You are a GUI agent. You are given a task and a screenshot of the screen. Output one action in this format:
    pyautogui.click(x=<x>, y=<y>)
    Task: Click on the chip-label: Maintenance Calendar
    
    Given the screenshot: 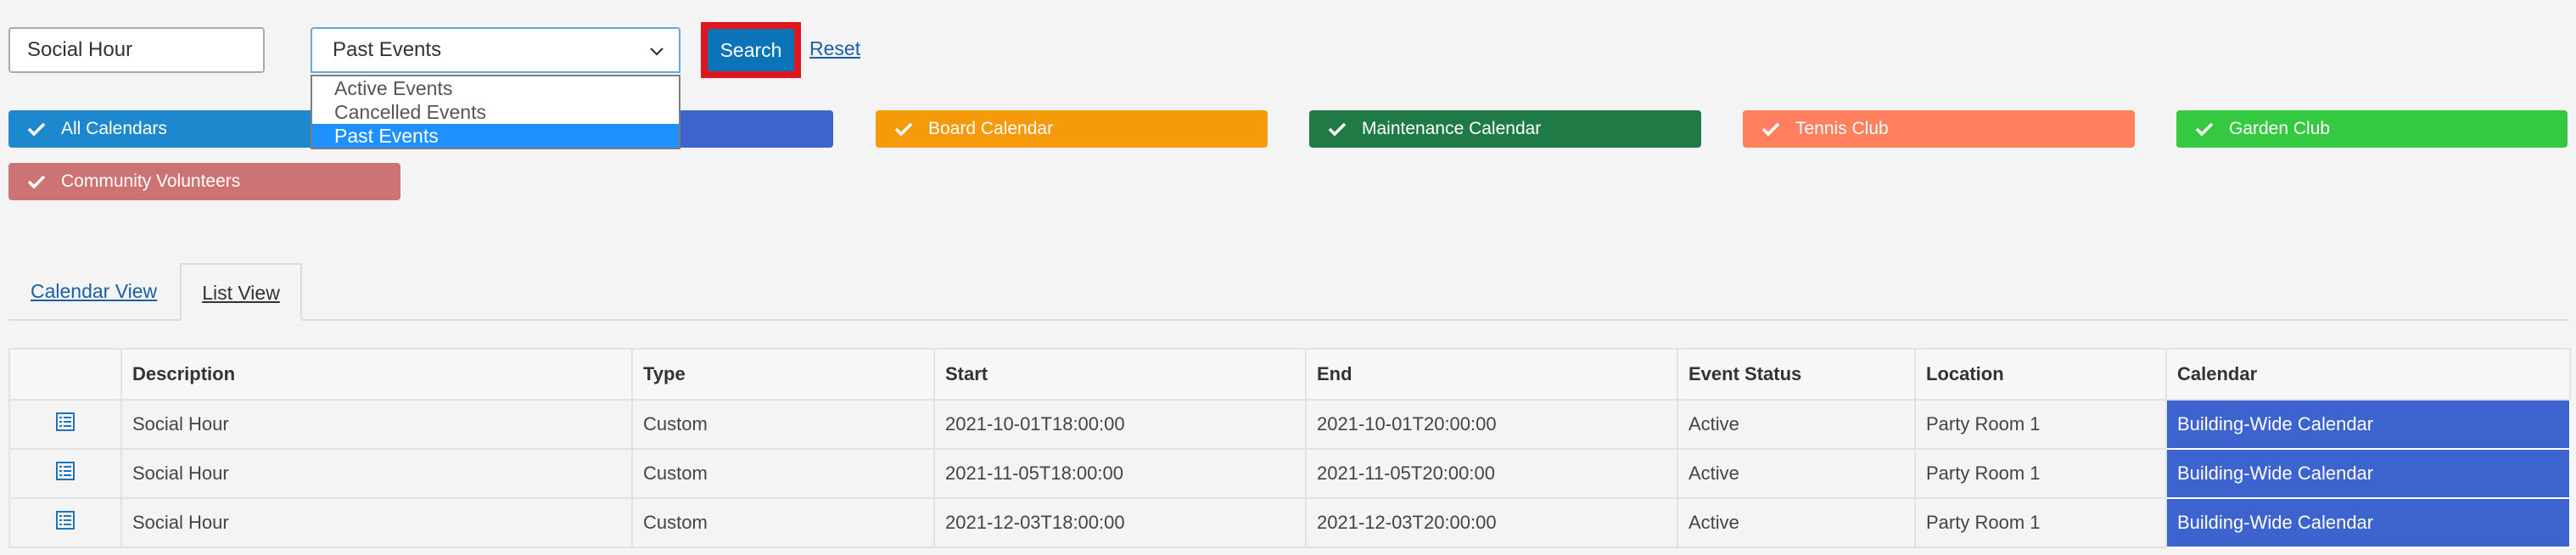 What is the action you would take?
    pyautogui.click(x=1452, y=128)
    